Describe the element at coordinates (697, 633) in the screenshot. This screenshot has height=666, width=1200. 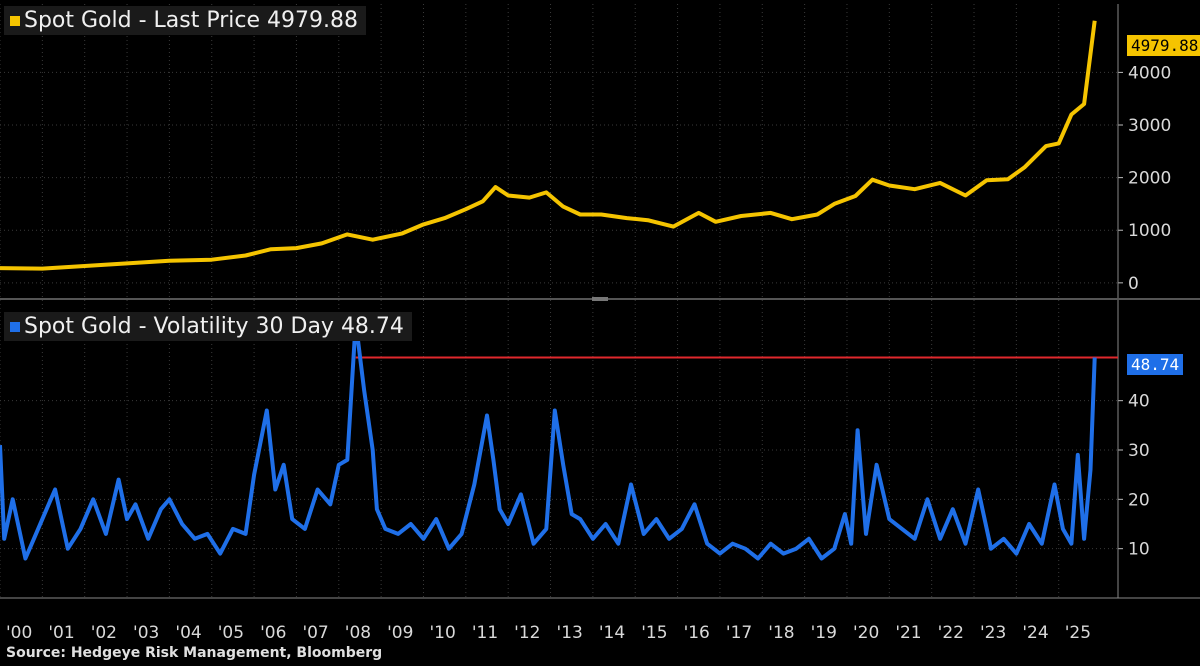
I see `x-tick-label-16: '16` at that location.